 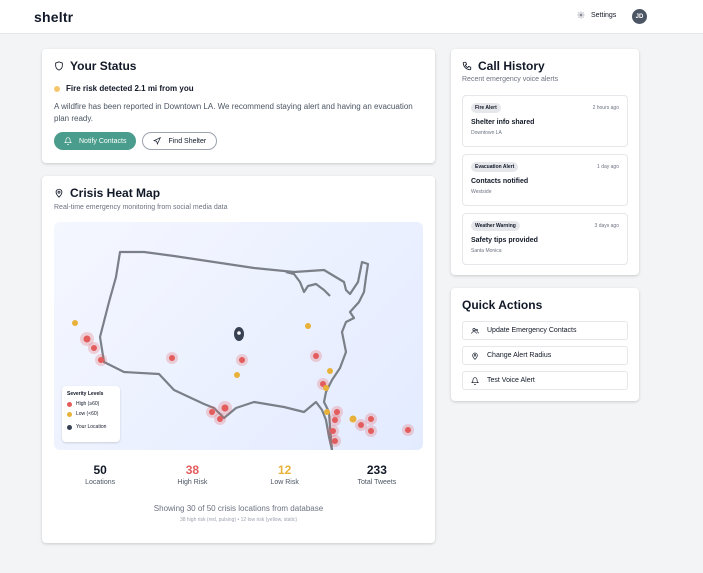 What do you see at coordinates (511, 66) in the screenshot?
I see `call-history-title-text: Call History` at bounding box center [511, 66].